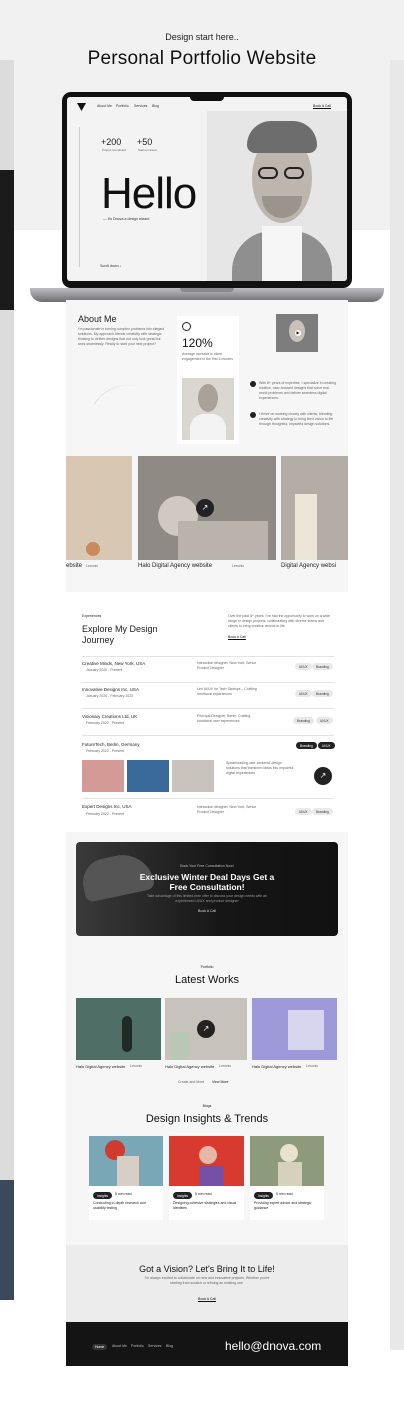 This screenshot has height=1404, width=404. Describe the element at coordinates (147, 150) in the screenshot. I see `stat-startups-label: Startup raised` at that location.